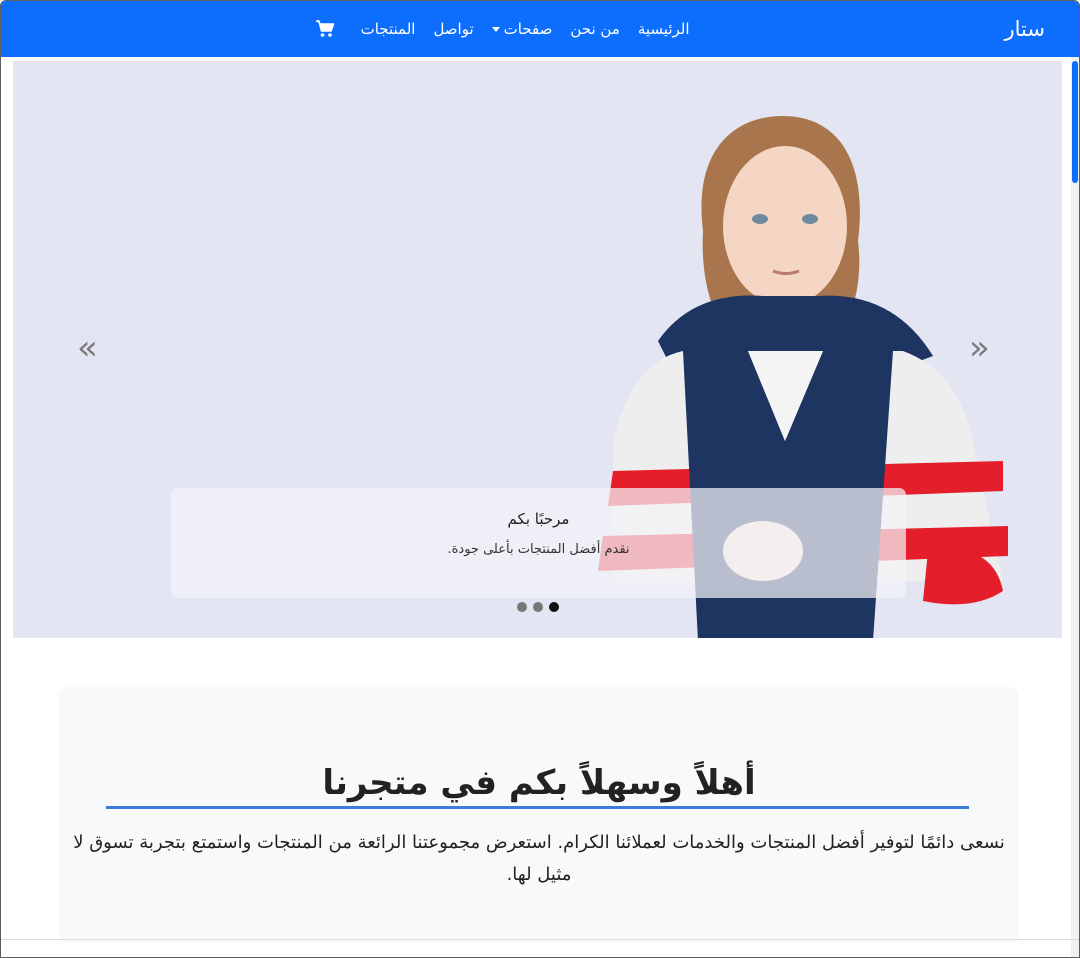 The height and width of the screenshot is (958, 1080). I want to click on carousel-prev-button: «, so click(87, 348).